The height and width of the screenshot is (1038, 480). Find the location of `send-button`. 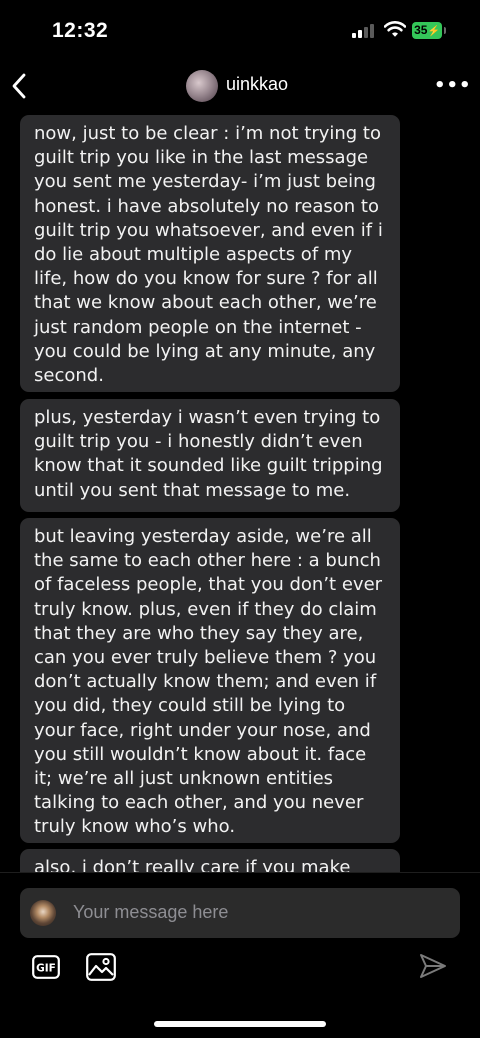

send-button is located at coordinates (433, 968).